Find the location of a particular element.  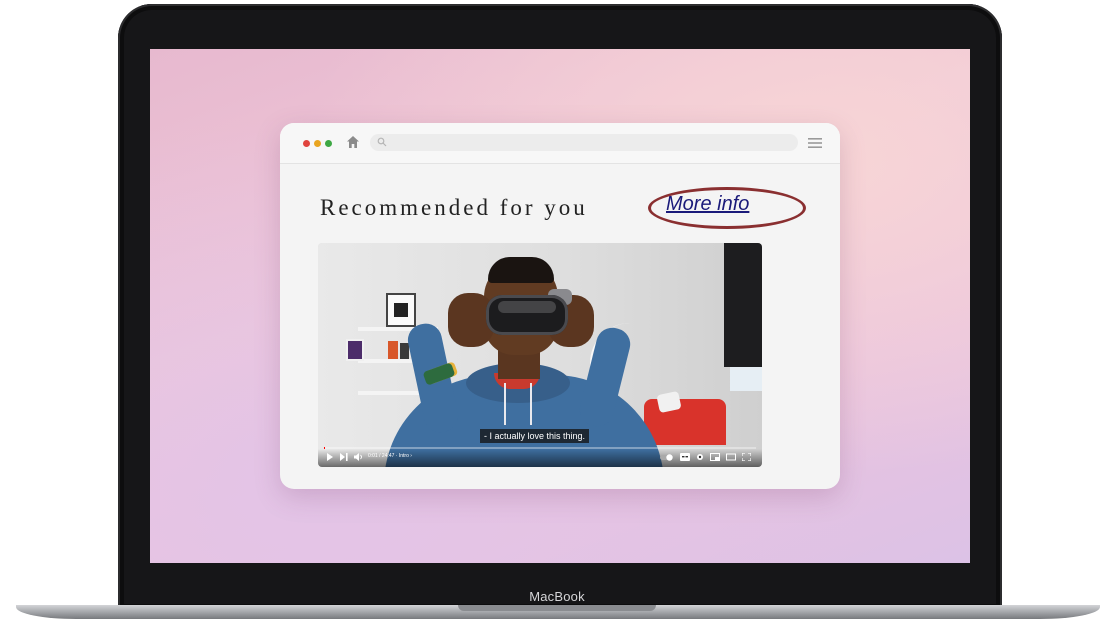

browser-toolbar is located at coordinates (560, 143).